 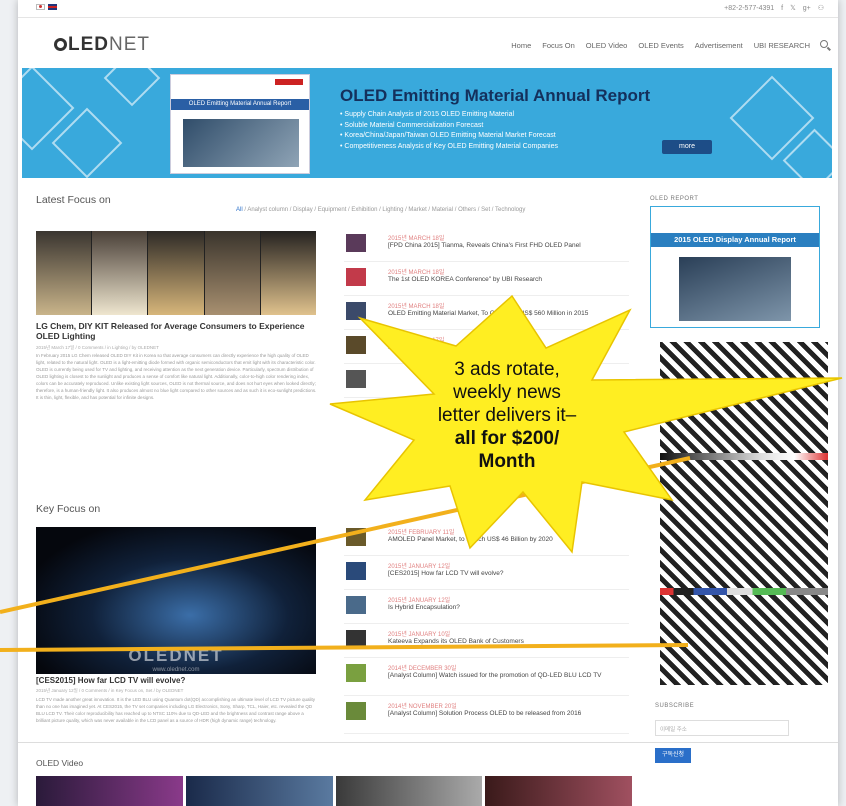 What do you see at coordinates (507, 438) in the screenshot?
I see `callout-price: all for $200/` at bounding box center [507, 438].